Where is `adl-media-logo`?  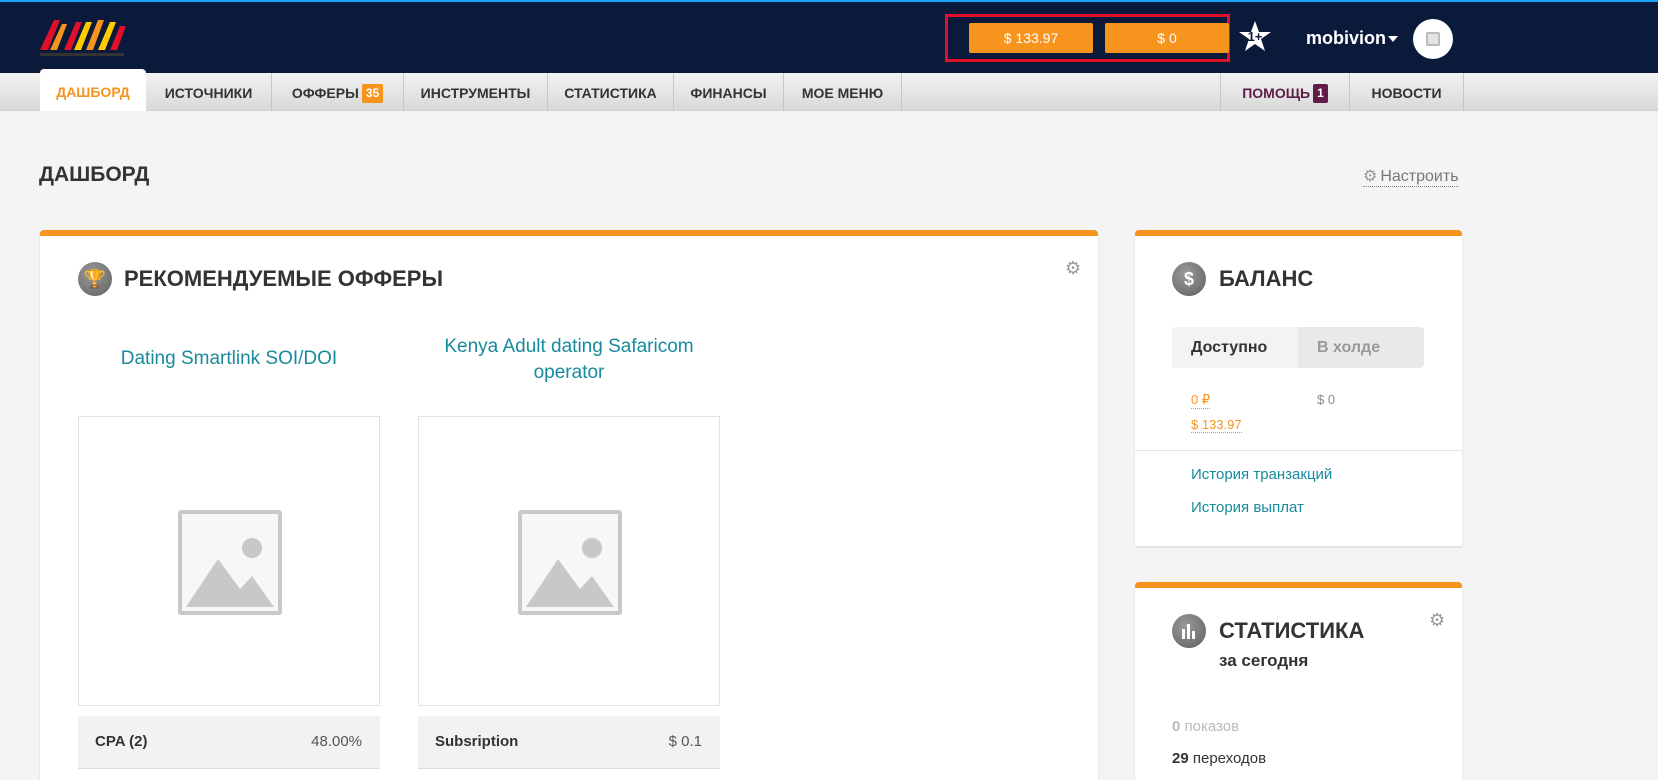 adl-media-logo is located at coordinates (82, 38).